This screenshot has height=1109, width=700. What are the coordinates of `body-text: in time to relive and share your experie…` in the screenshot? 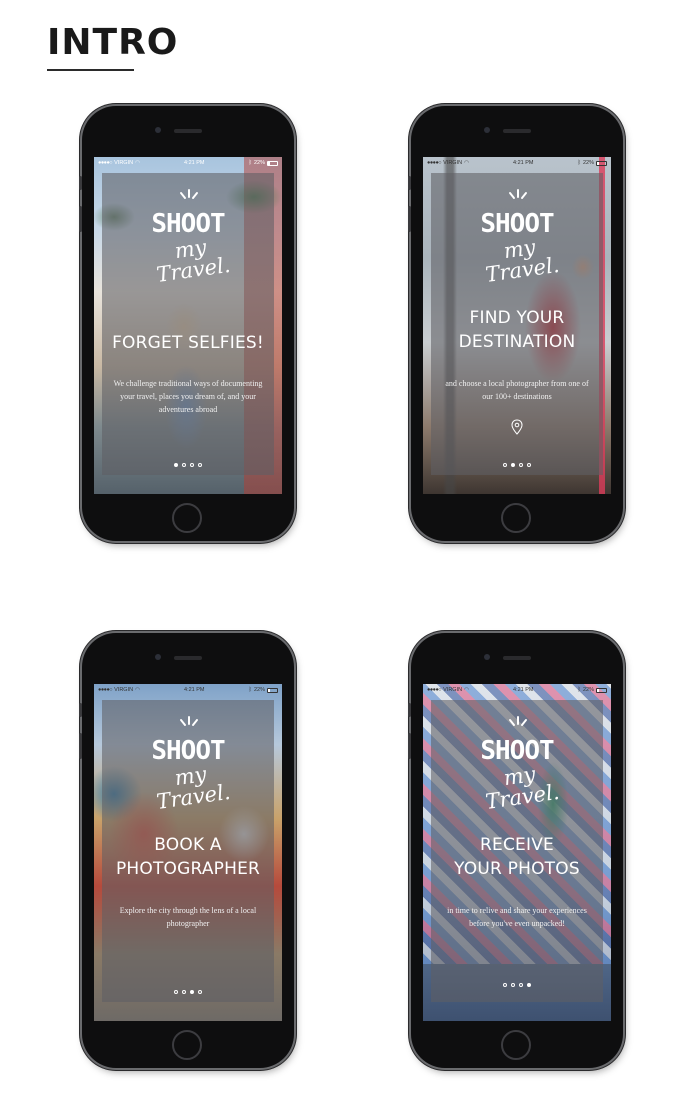 It's located at (517, 917).